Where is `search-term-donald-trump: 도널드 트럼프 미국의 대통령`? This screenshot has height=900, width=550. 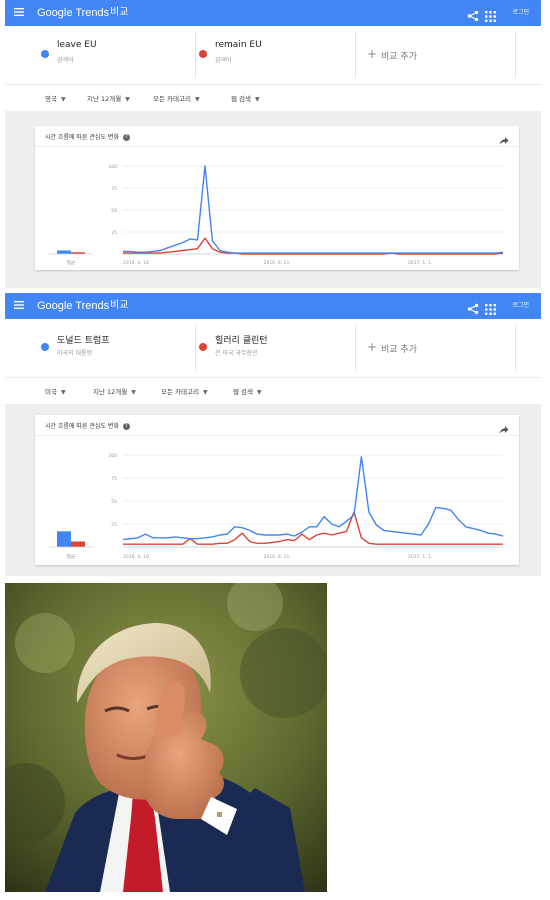 search-term-donald-trump: 도널드 트럼프 미국의 대통령 is located at coordinates (112, 348).